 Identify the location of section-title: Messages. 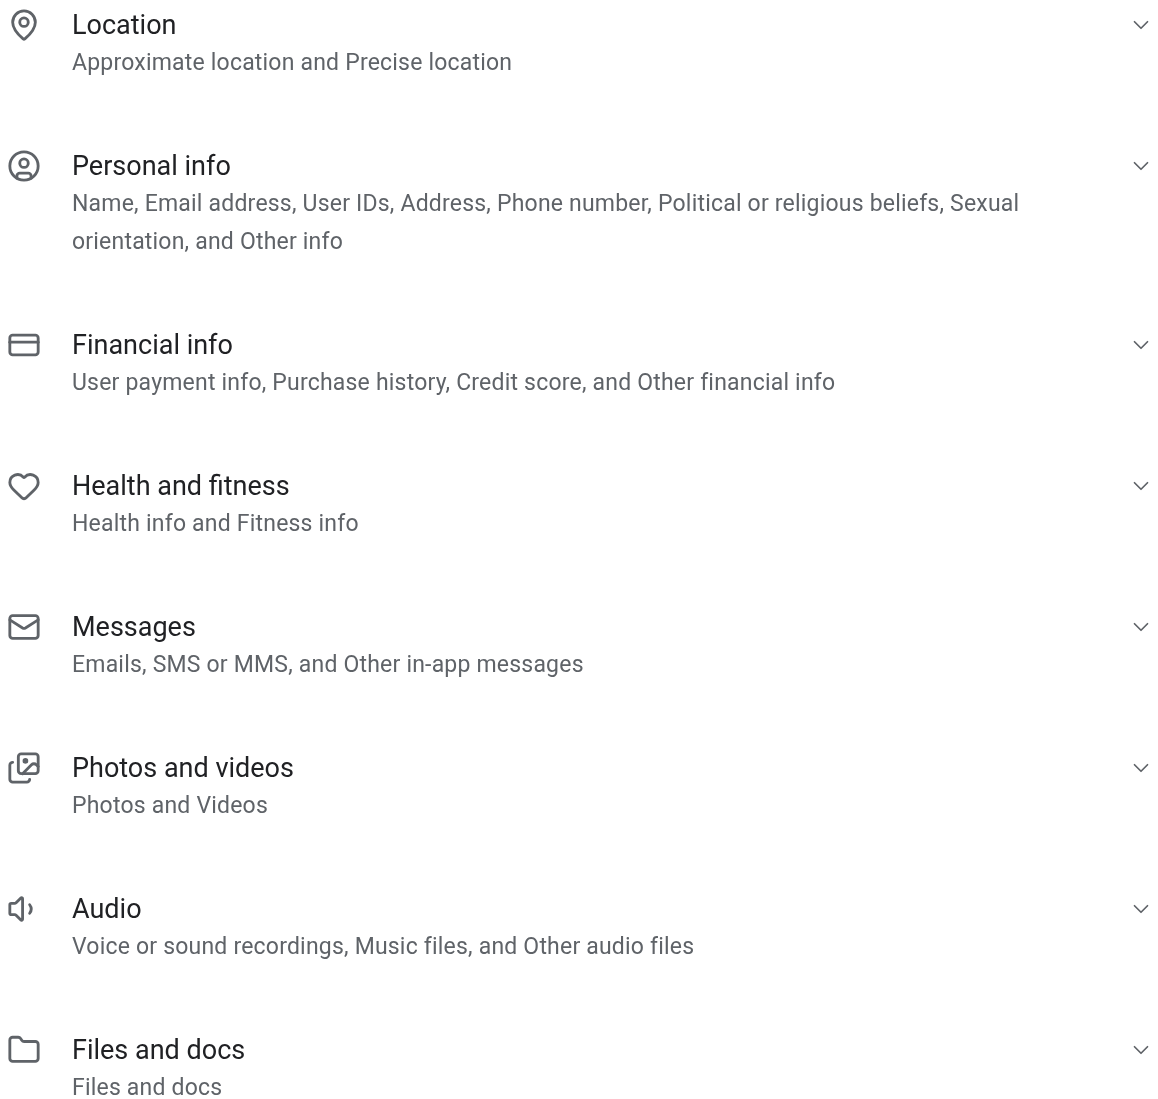
(134, 627).